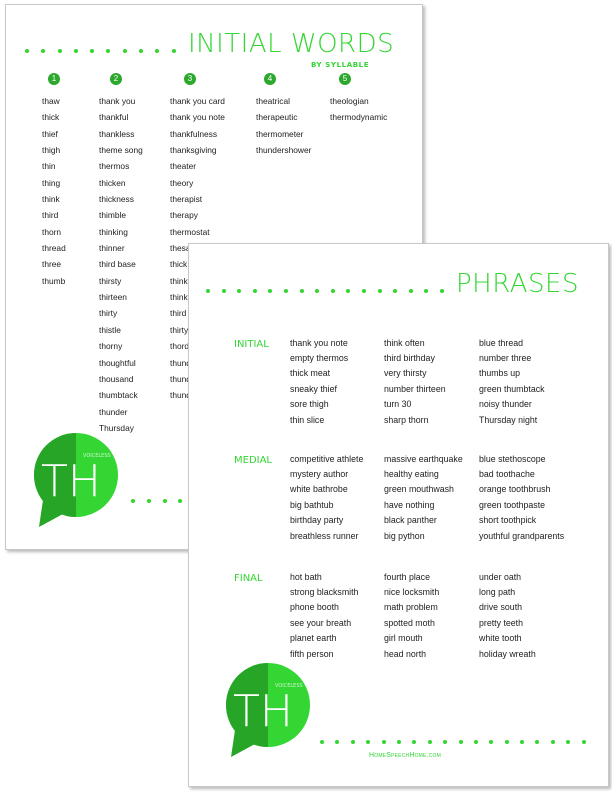 Image resolution: width=612 pixels, height=792 pixels. I want to click on phrase-item: black panther, so click(410, 519).